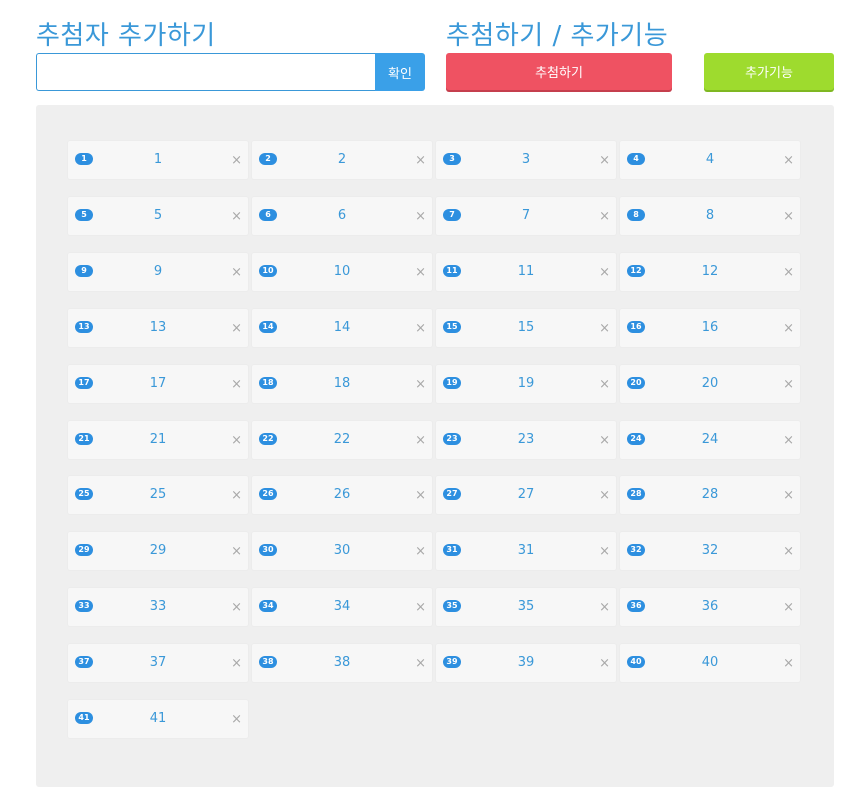 Image resolution: width=843 pixels, height=802 pixels. Describe the element at coordinates (710, 272) in the screenshot. I see `participant-card: 12 12 ×` at that location.